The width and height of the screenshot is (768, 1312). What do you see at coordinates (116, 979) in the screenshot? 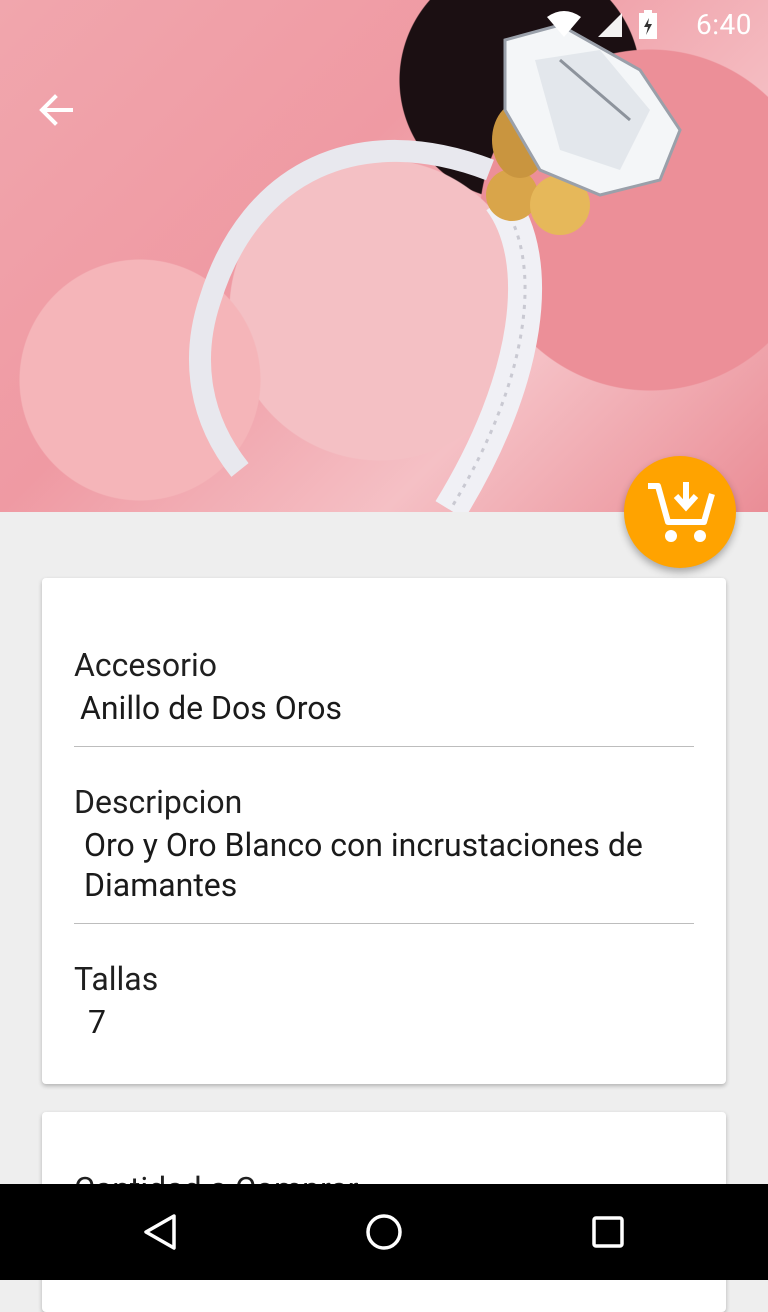
I see `sizes-label: Tallas` at bounding box center [116, 979].